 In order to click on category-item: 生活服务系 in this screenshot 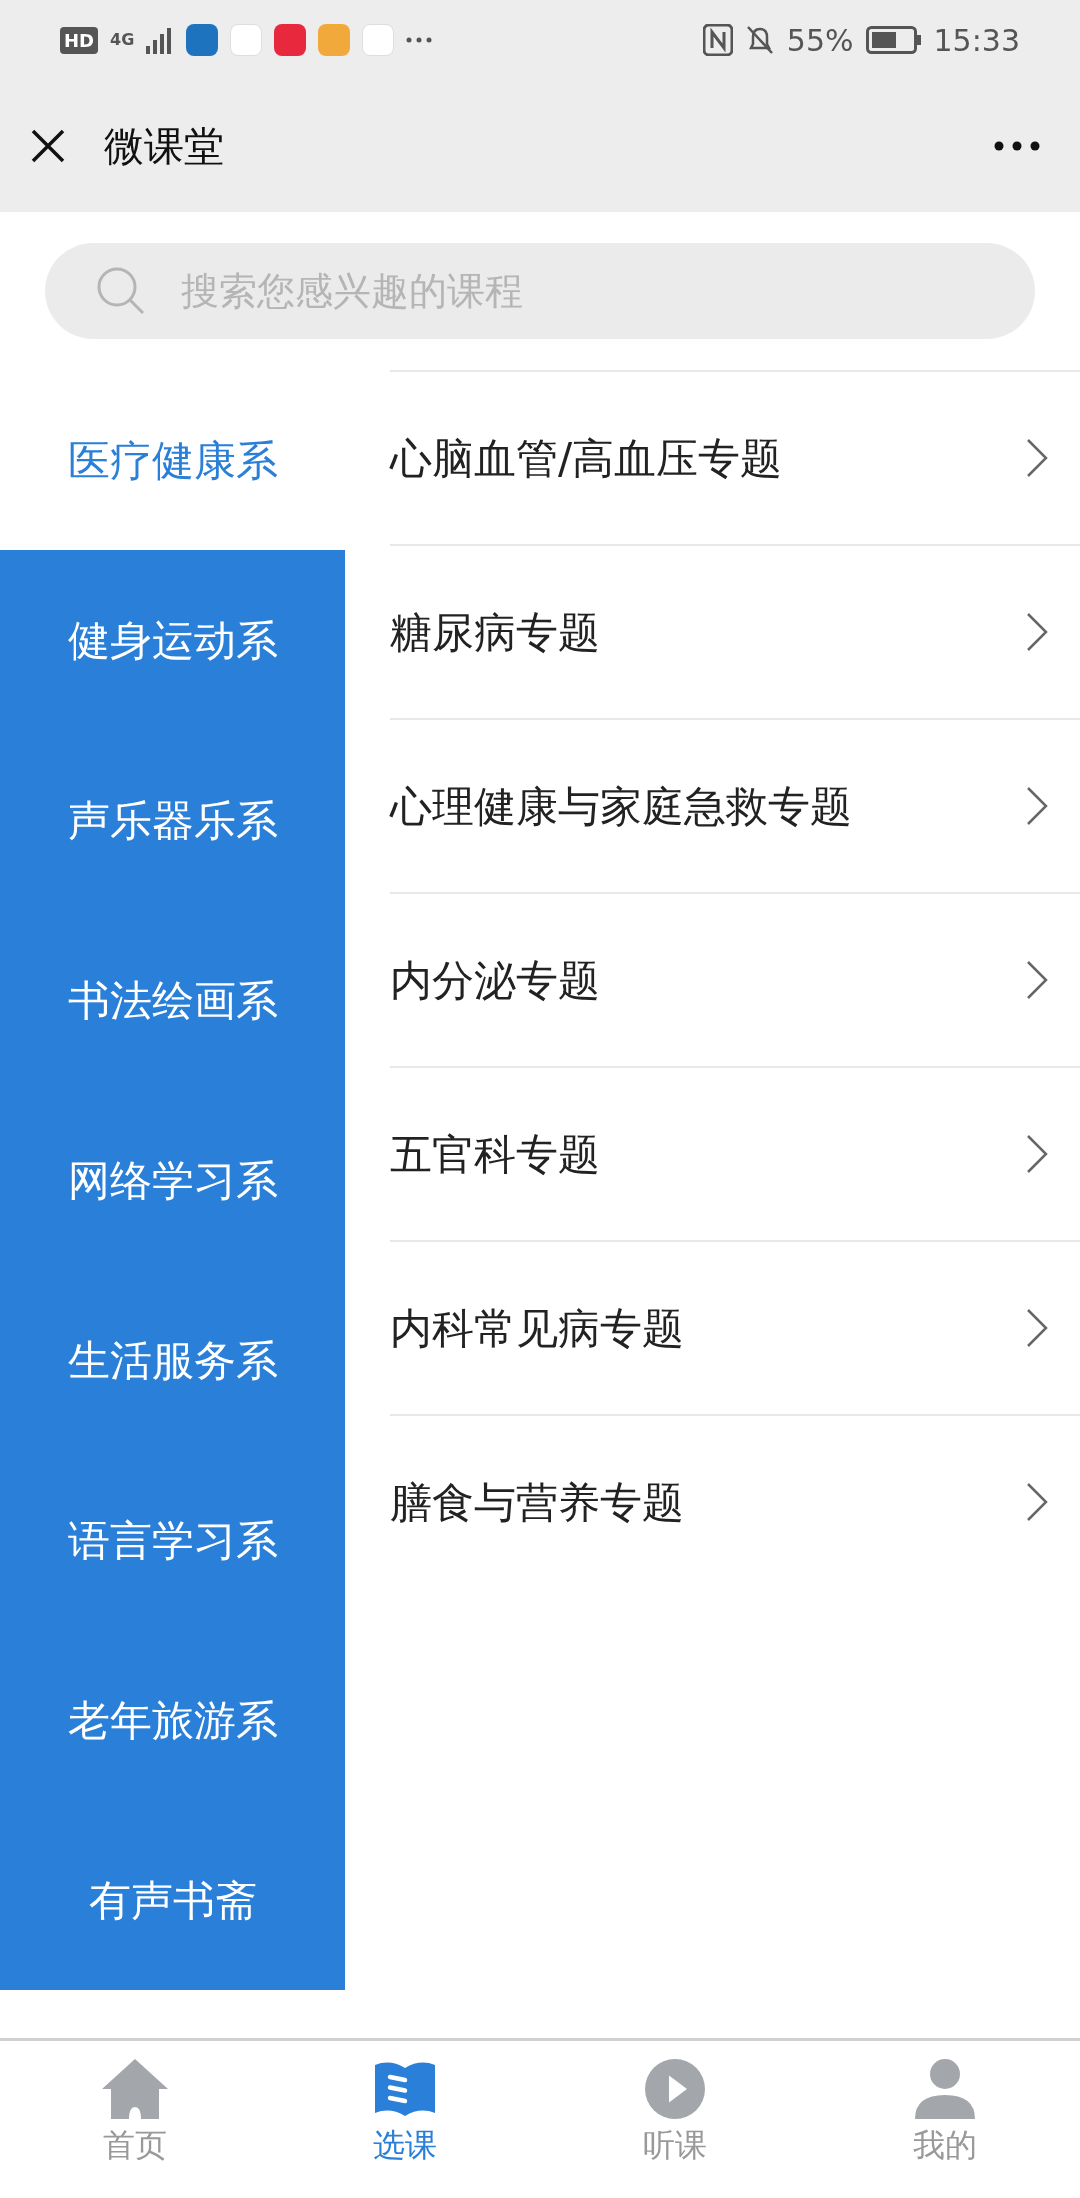, I will do `click(172, 1360)`.